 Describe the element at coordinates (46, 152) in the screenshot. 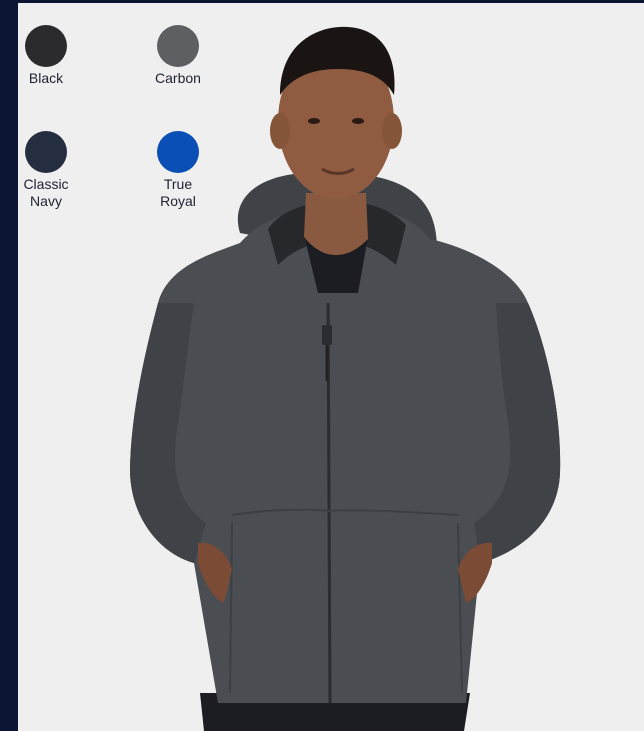

I see `color-dot-classic-navy` at that location.